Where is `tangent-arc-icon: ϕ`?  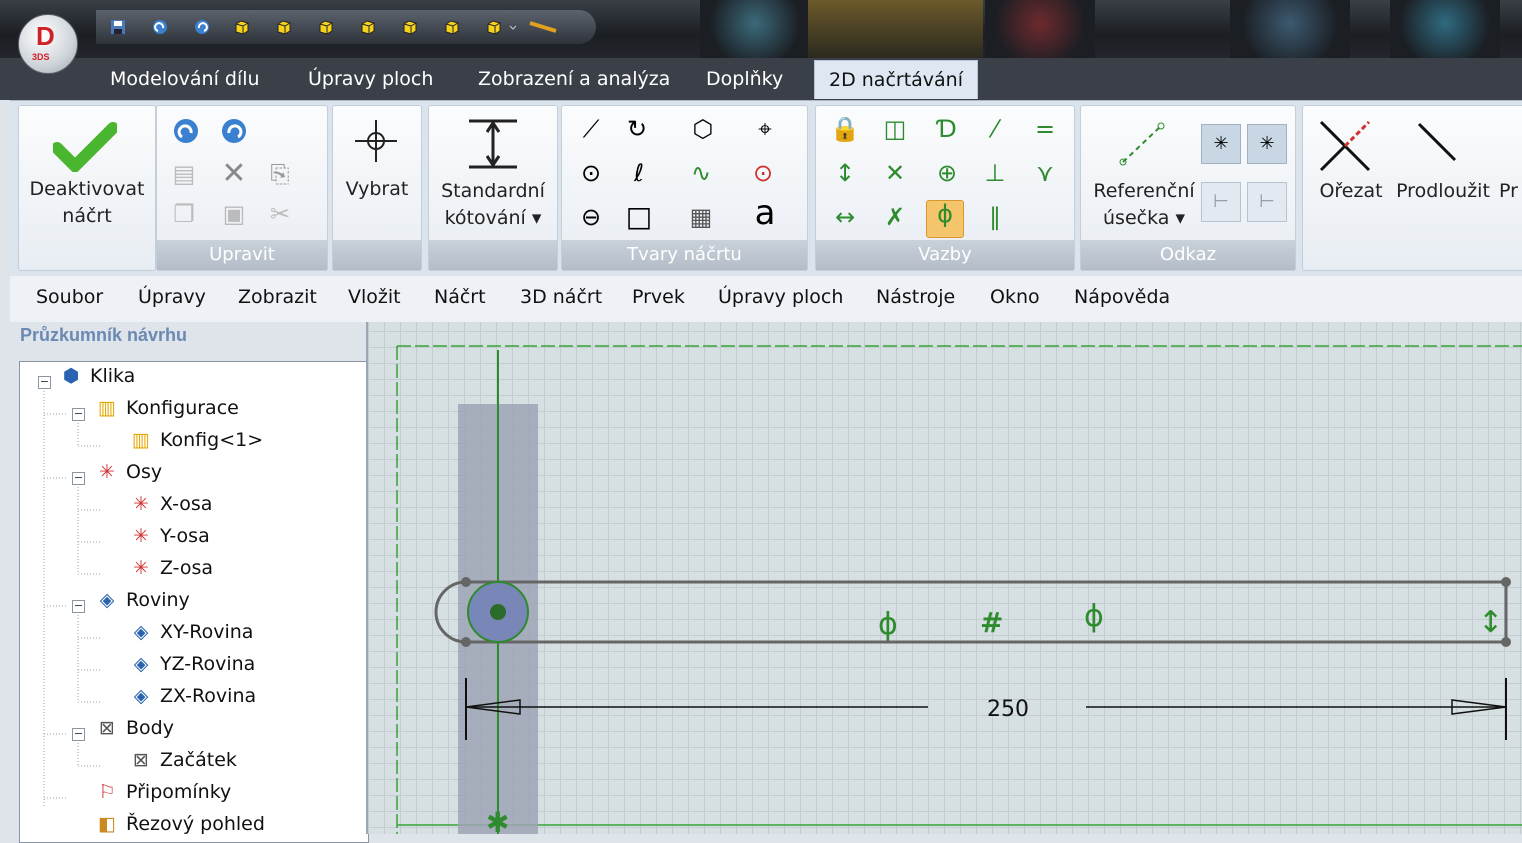 tangent-arc-icon: ϕ is located at coordinates (945, 219).